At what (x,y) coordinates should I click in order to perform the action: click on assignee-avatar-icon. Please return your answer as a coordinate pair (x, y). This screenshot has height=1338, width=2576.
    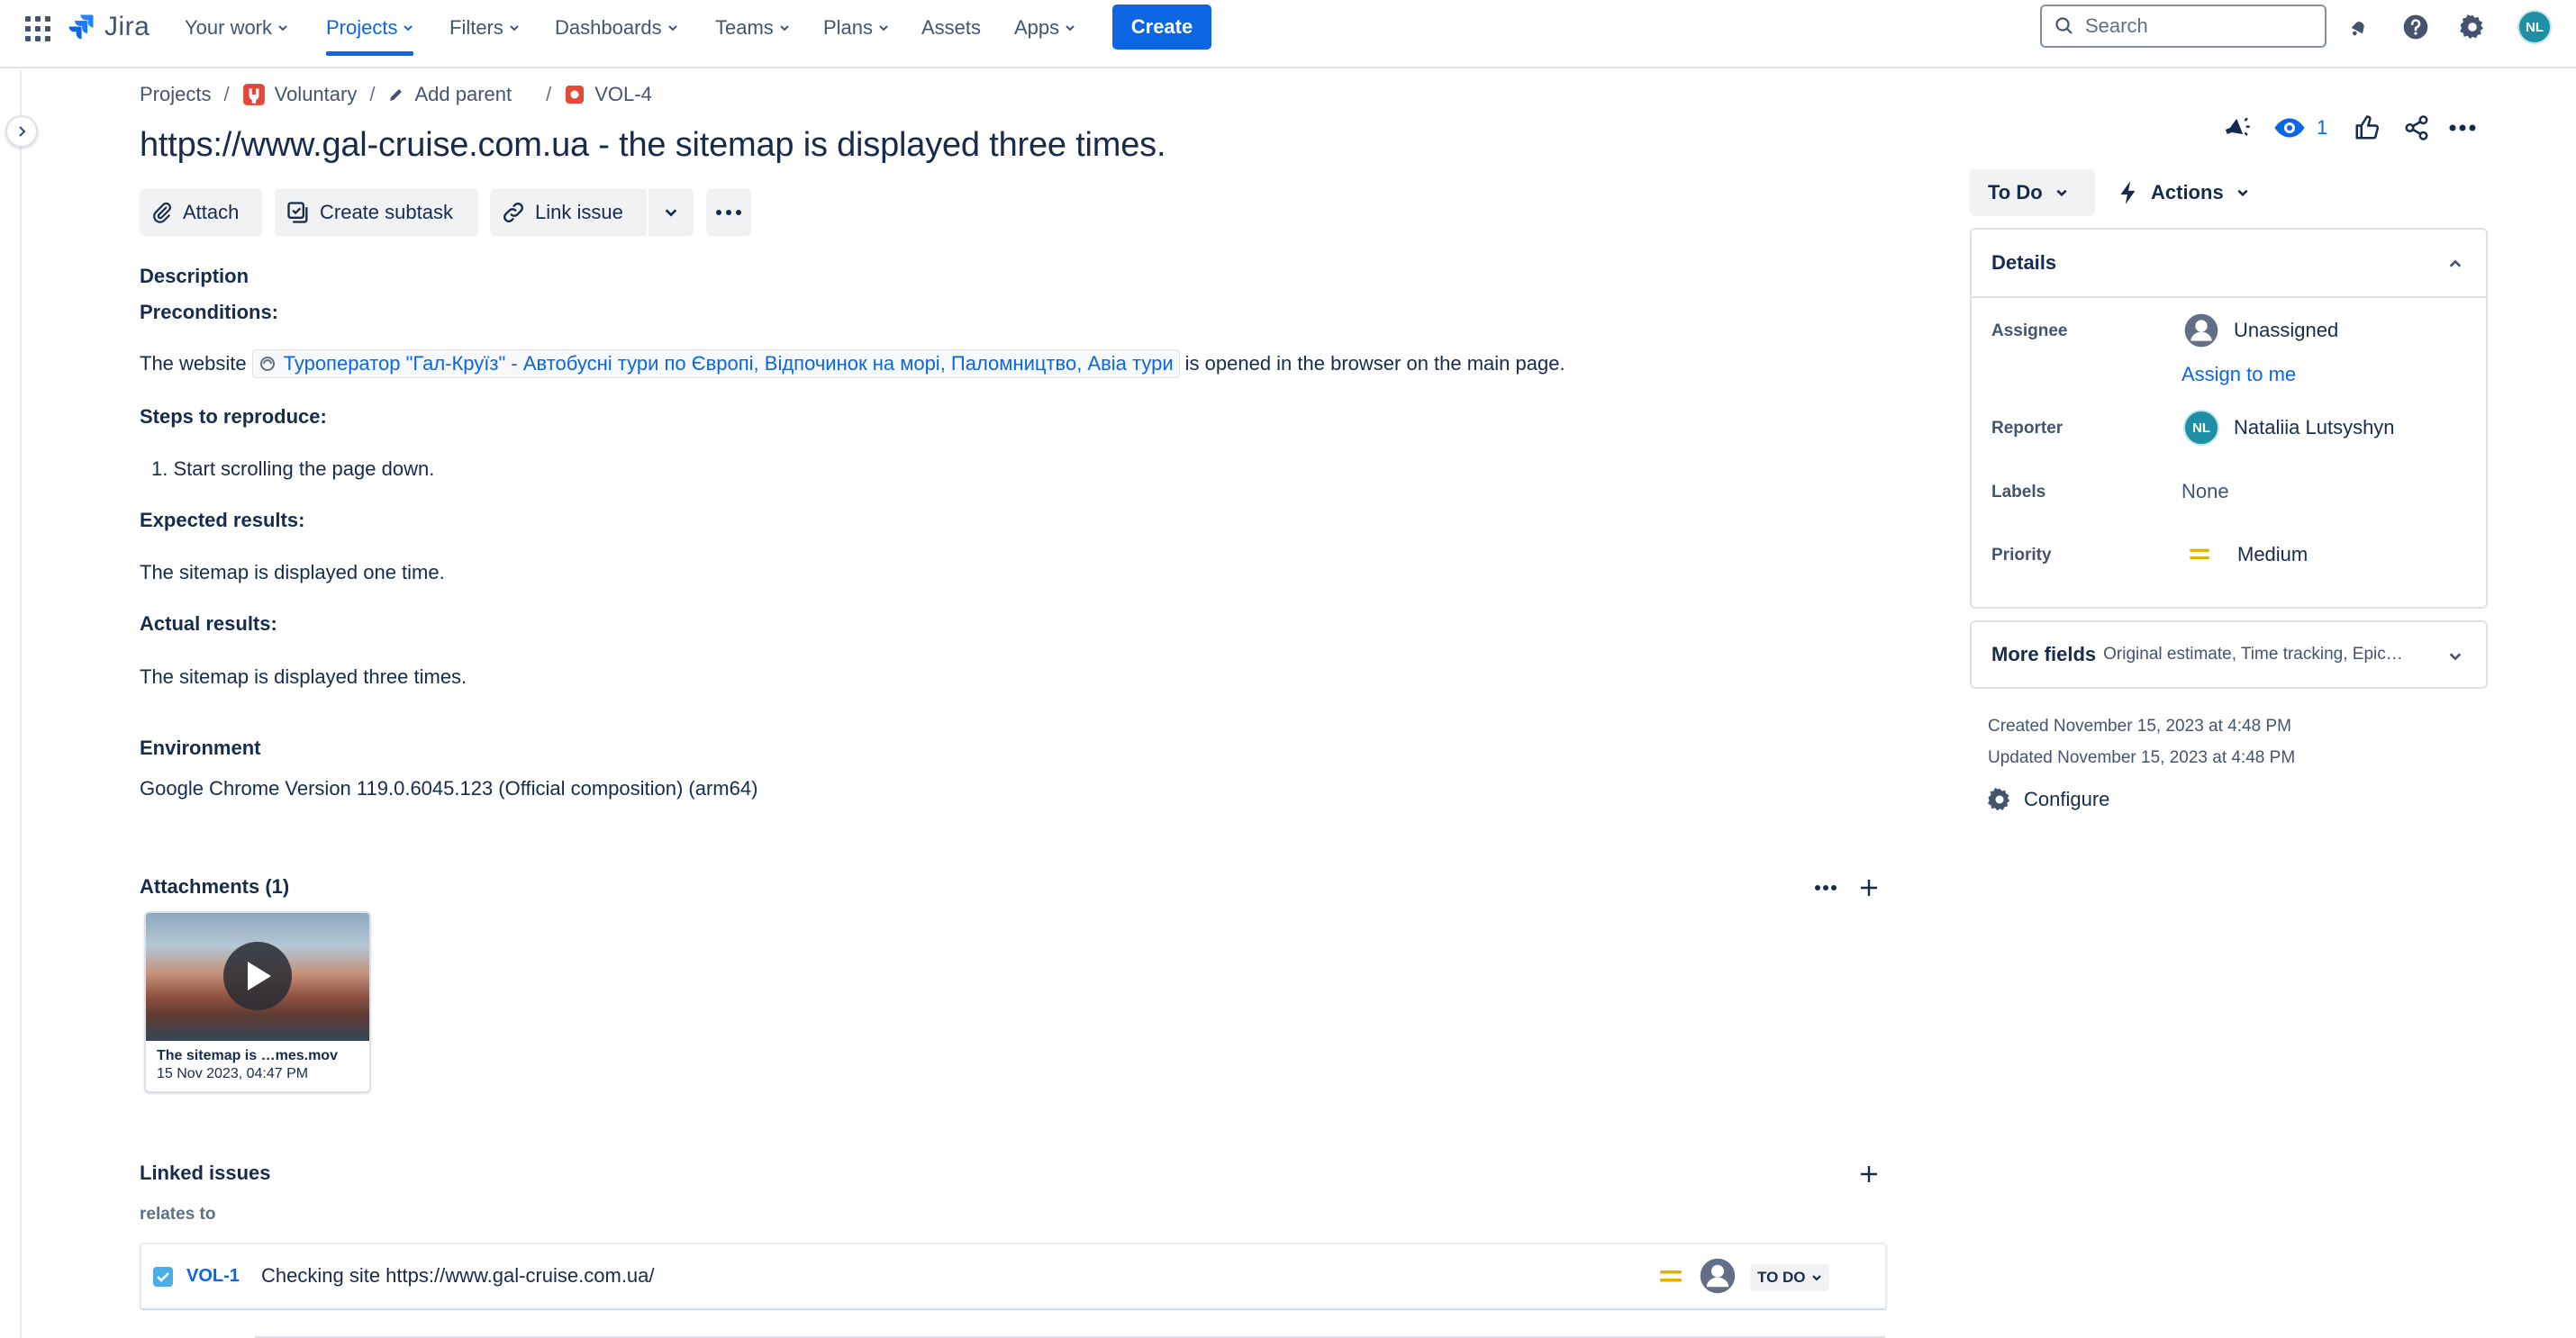
    Looking at the image, I should click on (1718, 1278).